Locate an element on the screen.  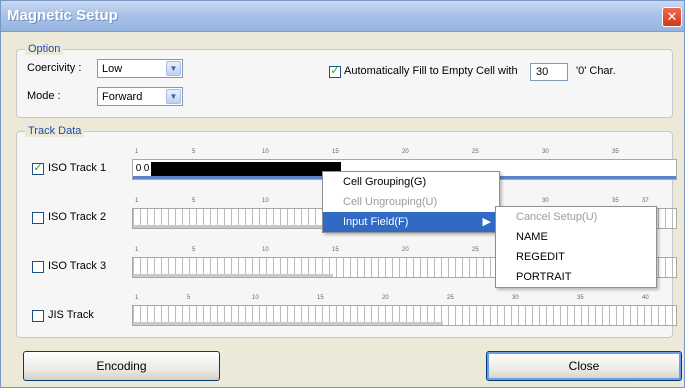
menu-item-input-field: Input Field(F) ▶ is located at coordinates (411, 222).